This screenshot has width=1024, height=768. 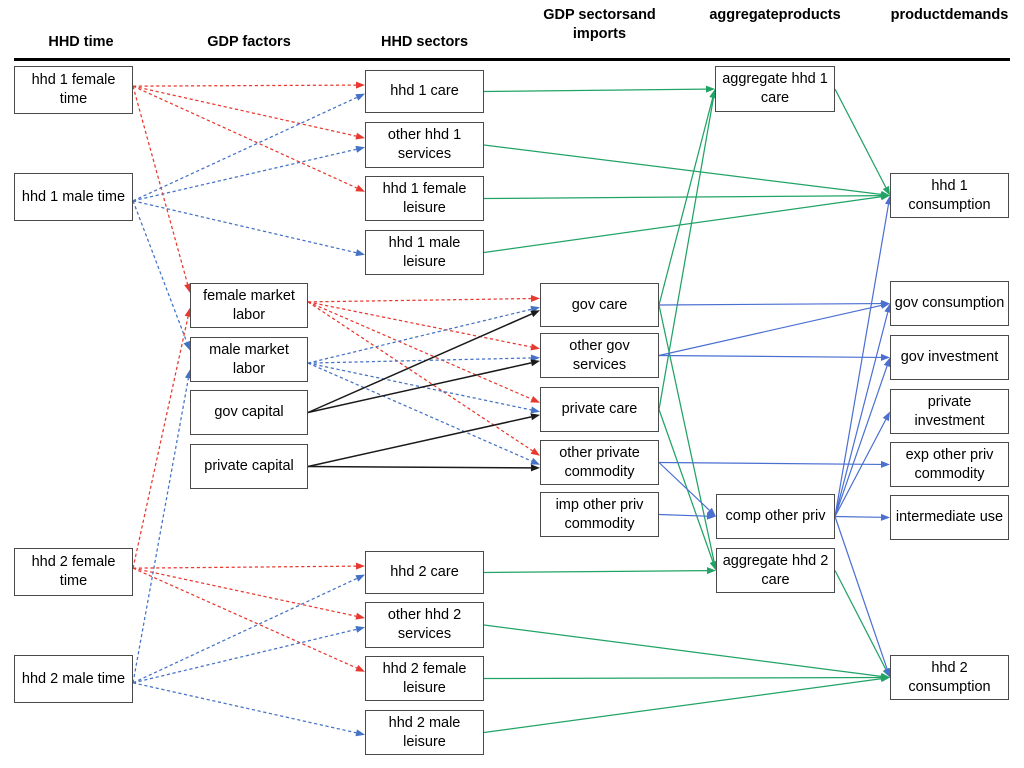 I want to click on node-label: private capital, so click(x=249, y=466).